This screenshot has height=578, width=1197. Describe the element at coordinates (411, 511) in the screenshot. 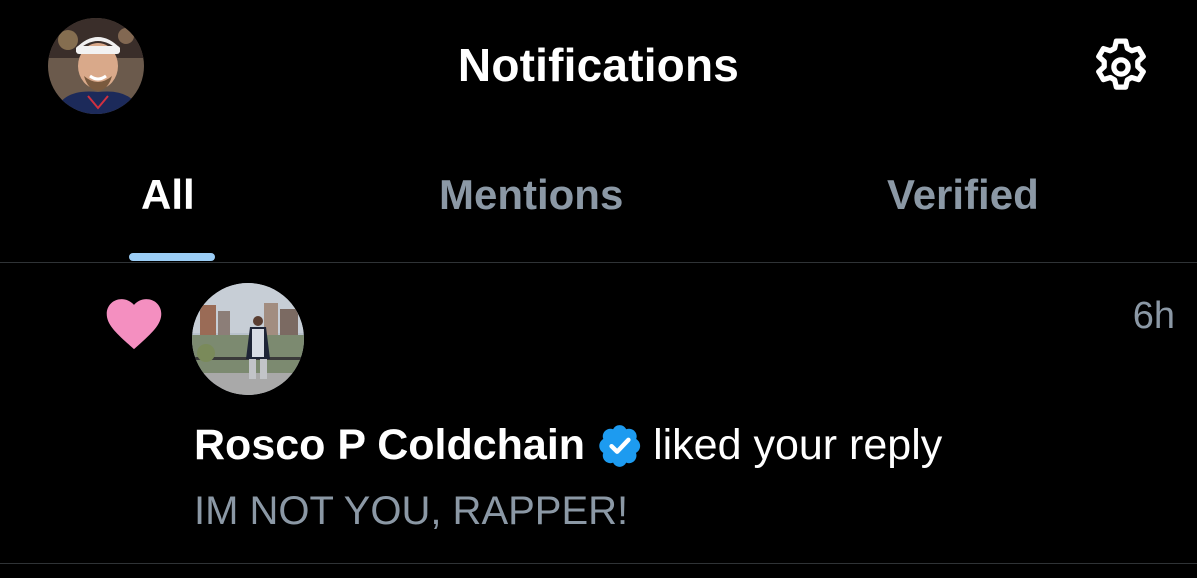

I see `reply-snippet: IM NOT YOU, RAPPER!` at that location.